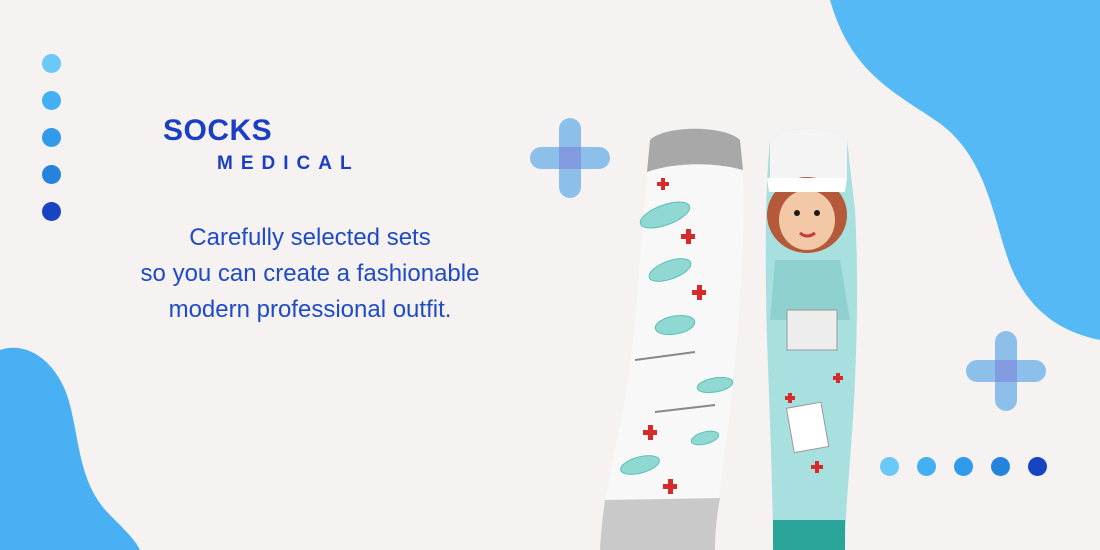 The height and width of the screenshot is (550, 1100). What do you see at coordinates (310, 237) in the screenshot?
I see `tagline-line-1: Carefully selected sets` at bounding box center [310, 237].